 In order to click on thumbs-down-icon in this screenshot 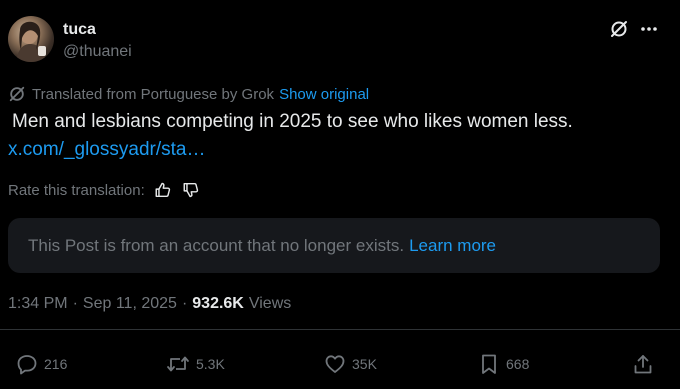, I will do `click(191, 190)`.